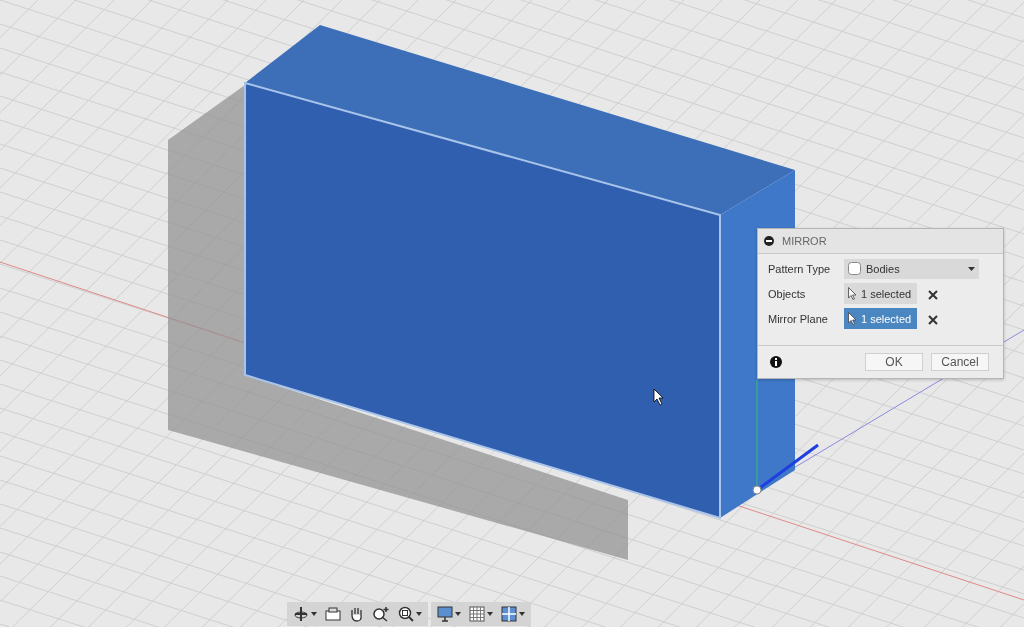  What do you see at coordinates (960, 362) in the screenshot?
I see `cancel-button: Cancel` at bounding box center [960, 362].